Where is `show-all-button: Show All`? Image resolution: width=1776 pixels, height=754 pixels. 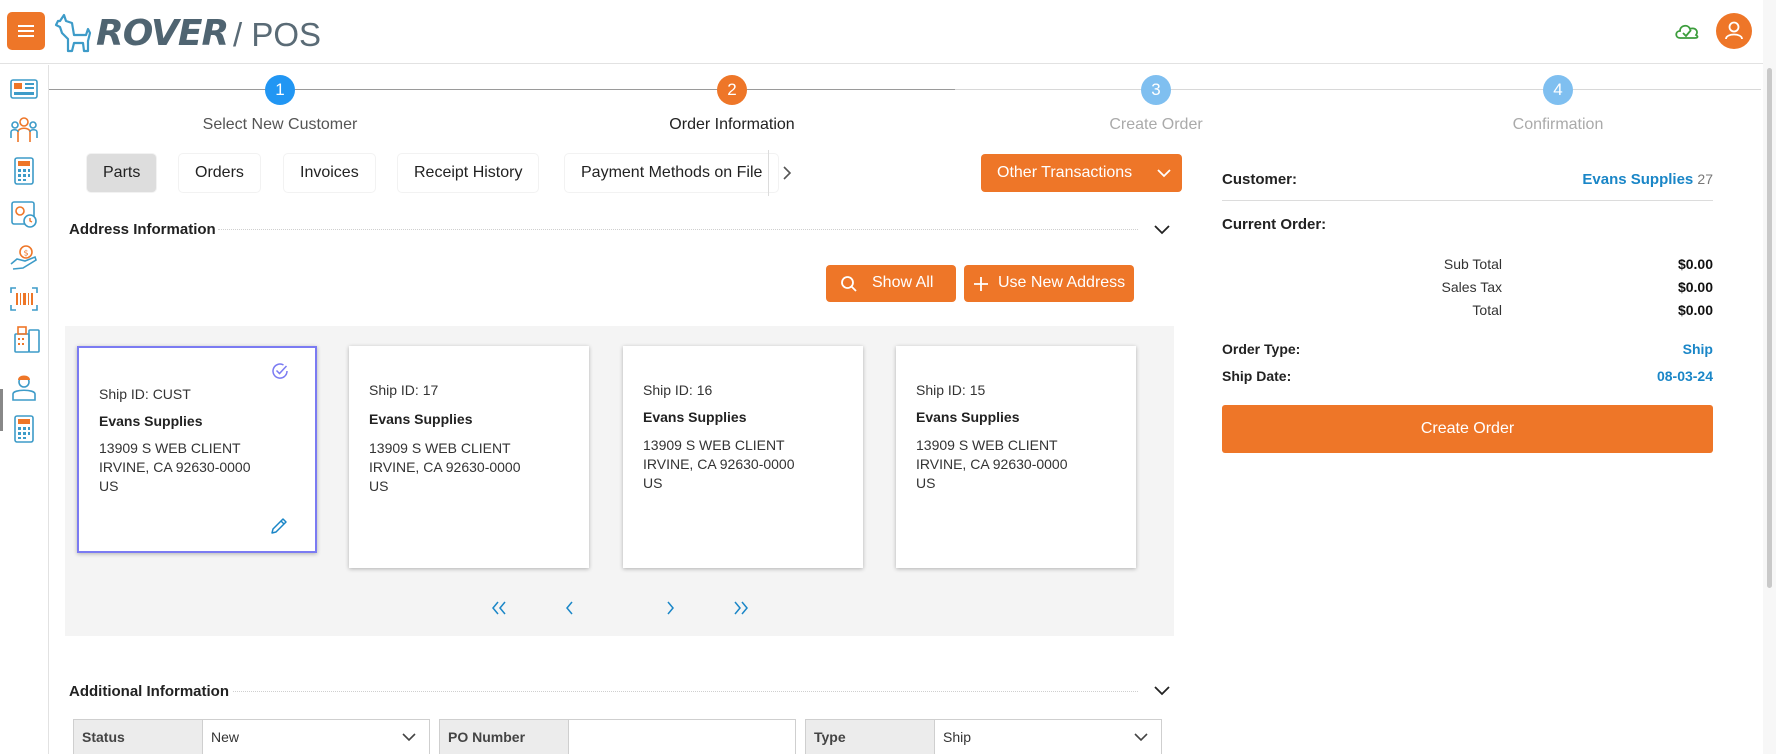
show-all-button: Show All is located at coordinates (891, 283).